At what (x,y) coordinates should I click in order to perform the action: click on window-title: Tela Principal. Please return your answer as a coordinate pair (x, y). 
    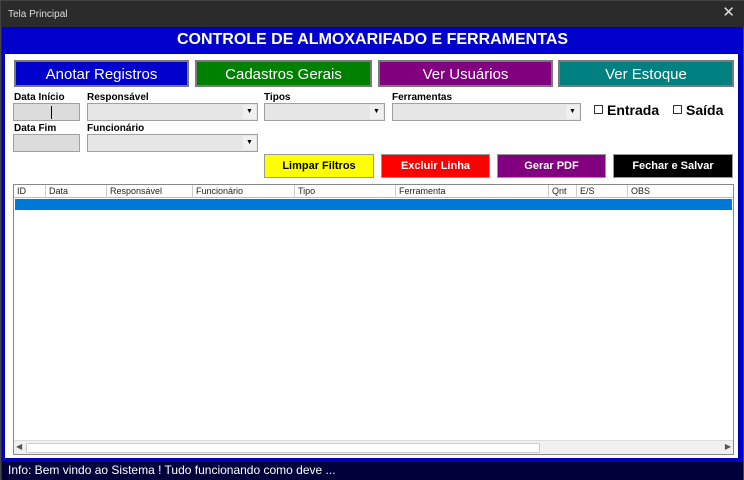
    Looking at the image, I should click on (38, 14).